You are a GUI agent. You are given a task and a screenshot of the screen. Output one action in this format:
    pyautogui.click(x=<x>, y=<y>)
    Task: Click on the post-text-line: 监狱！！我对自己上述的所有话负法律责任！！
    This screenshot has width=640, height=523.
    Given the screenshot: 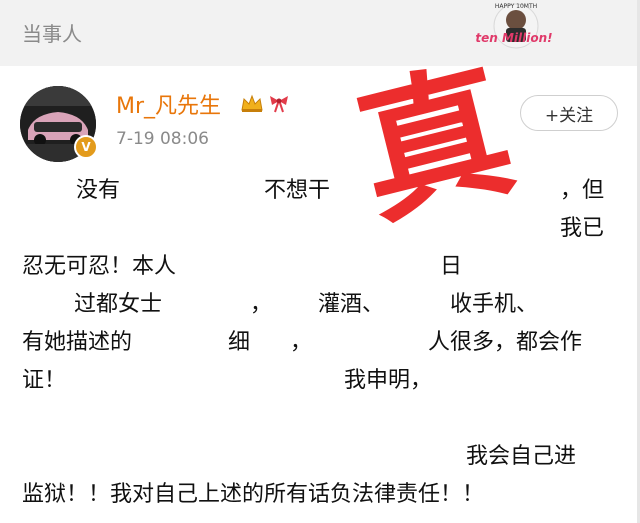 What is the action you would take?
    pyautogui.click(x=253, y=494)
    